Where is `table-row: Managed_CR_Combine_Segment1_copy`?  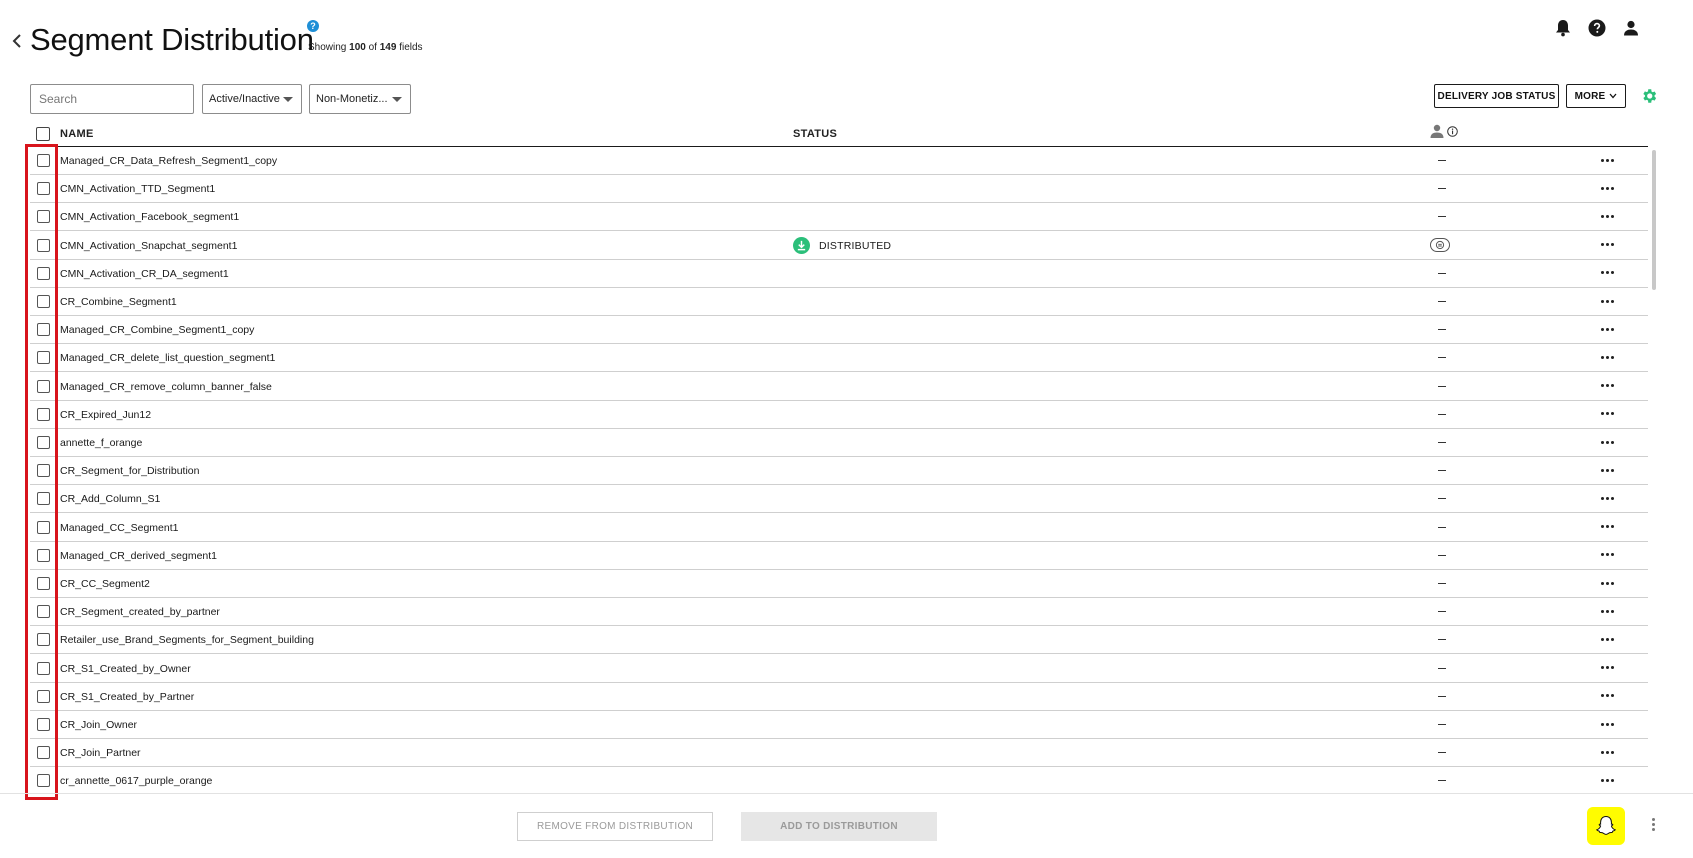
table-row: Managed_CR_Combine_Segment1_copy is located at coordinates (839, 330).